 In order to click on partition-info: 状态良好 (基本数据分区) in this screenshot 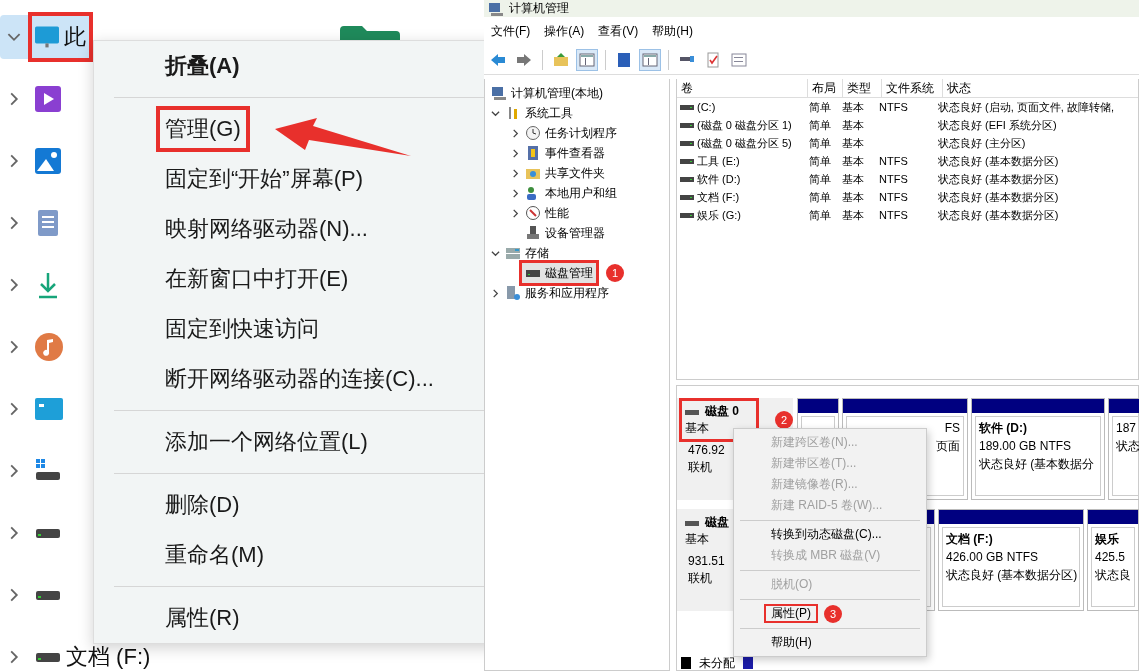, I will do `click(1012, 575)`.